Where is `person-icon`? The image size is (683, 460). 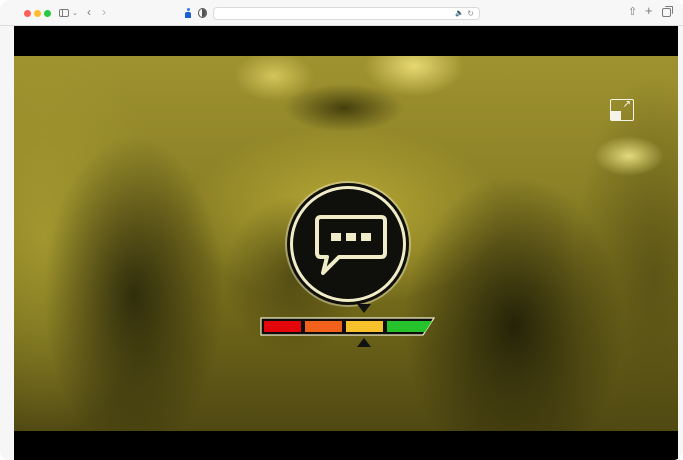 person-icon is located at coordinates (188, 13).